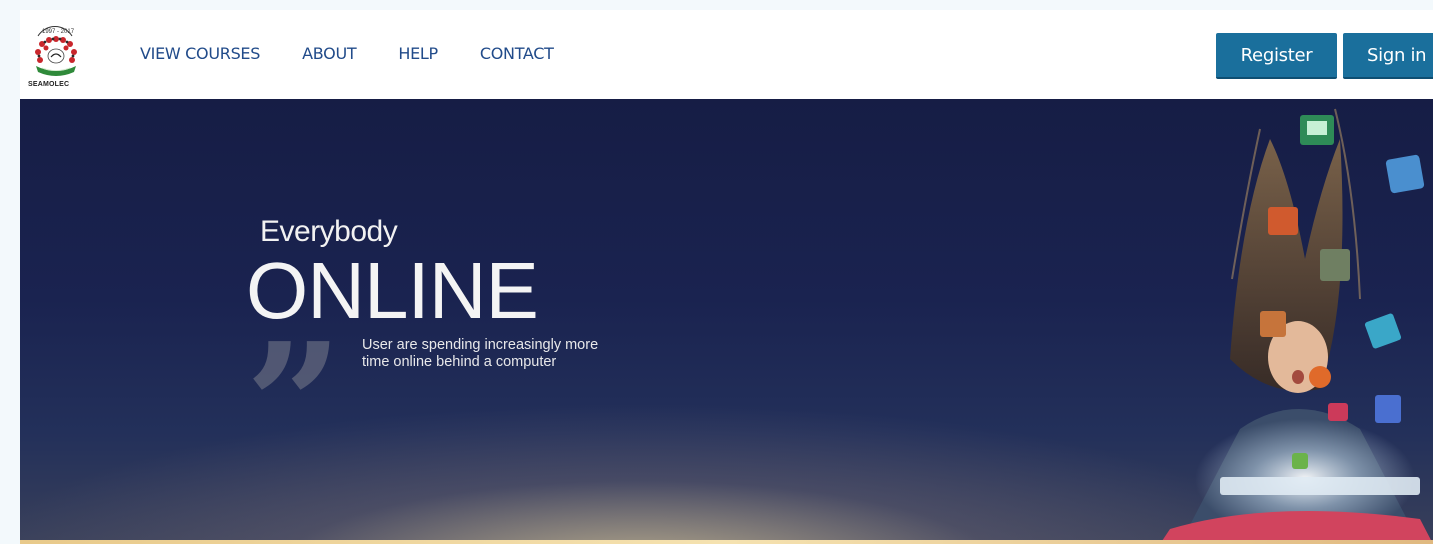 The width and height of the screenshot is (1433, 544). I want to click on register-button: Register, so click(1276, 56).